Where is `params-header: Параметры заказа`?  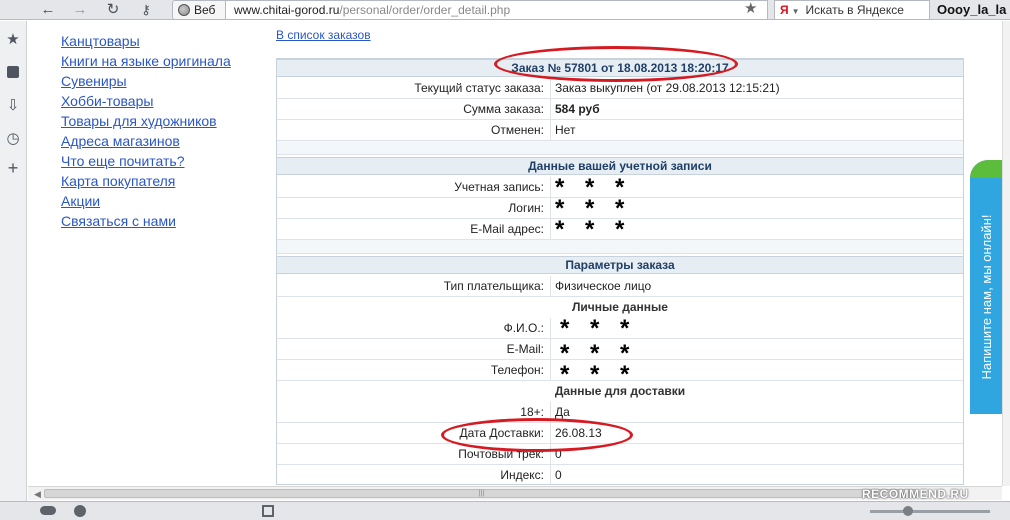
params-header: Параметры заказа is located at coordinates (620, 265).